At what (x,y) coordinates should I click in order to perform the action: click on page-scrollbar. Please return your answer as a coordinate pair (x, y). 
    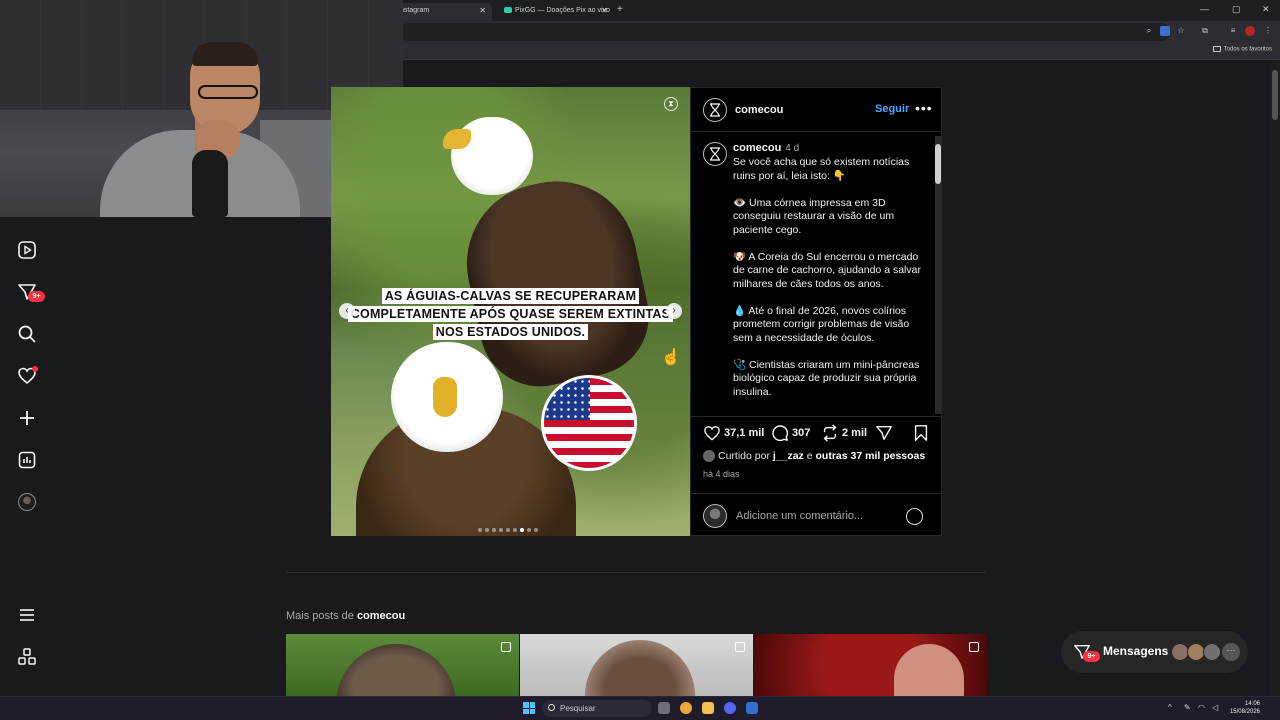
    Looking at the image, I should click on (1275, 378).